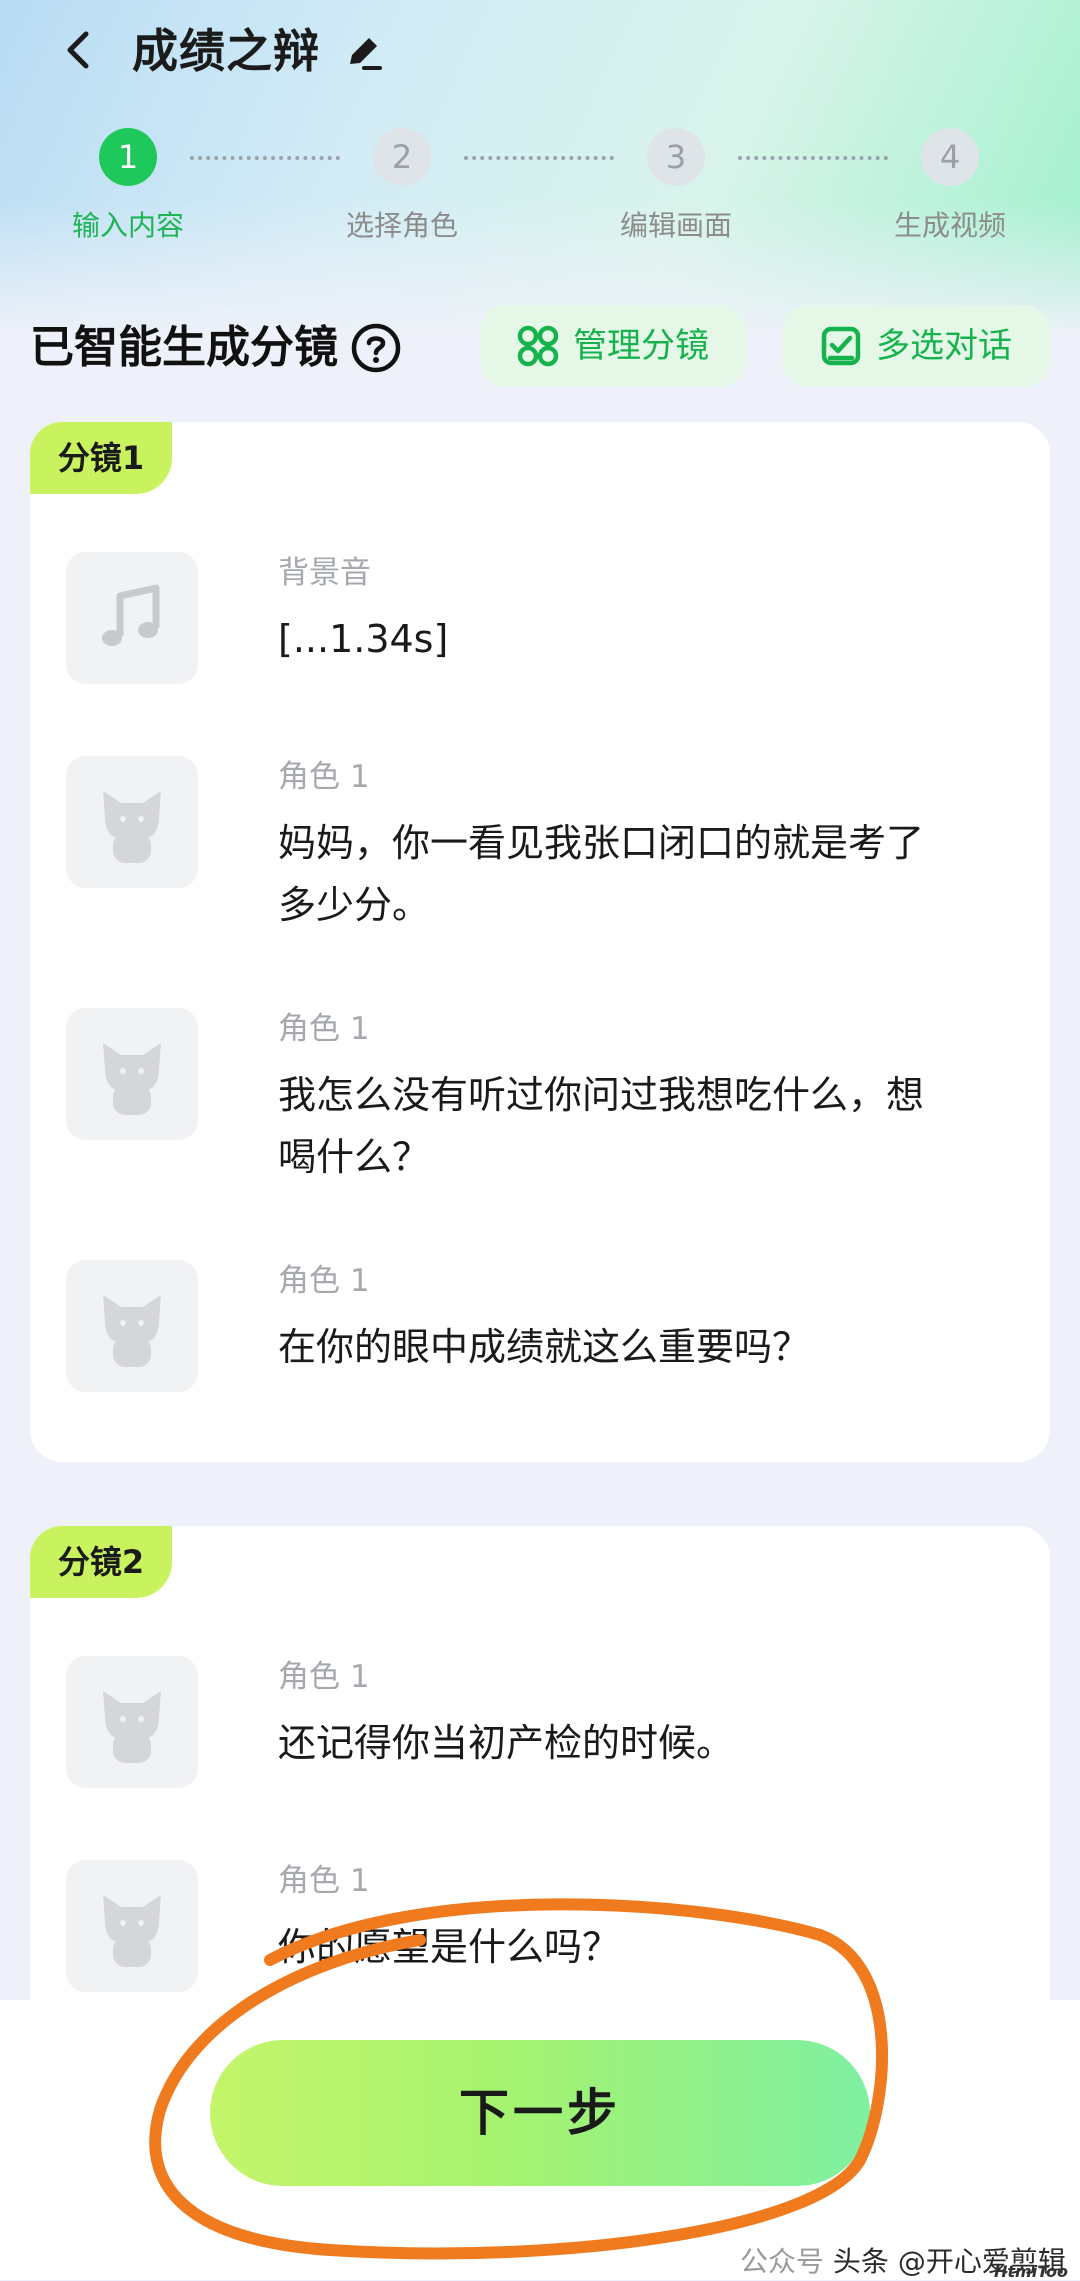 The width and height of the screenshot is (1080, 2281). Describe the element at coordinates (538, 346) in the screenshot. I see `grid-icon` at that location.